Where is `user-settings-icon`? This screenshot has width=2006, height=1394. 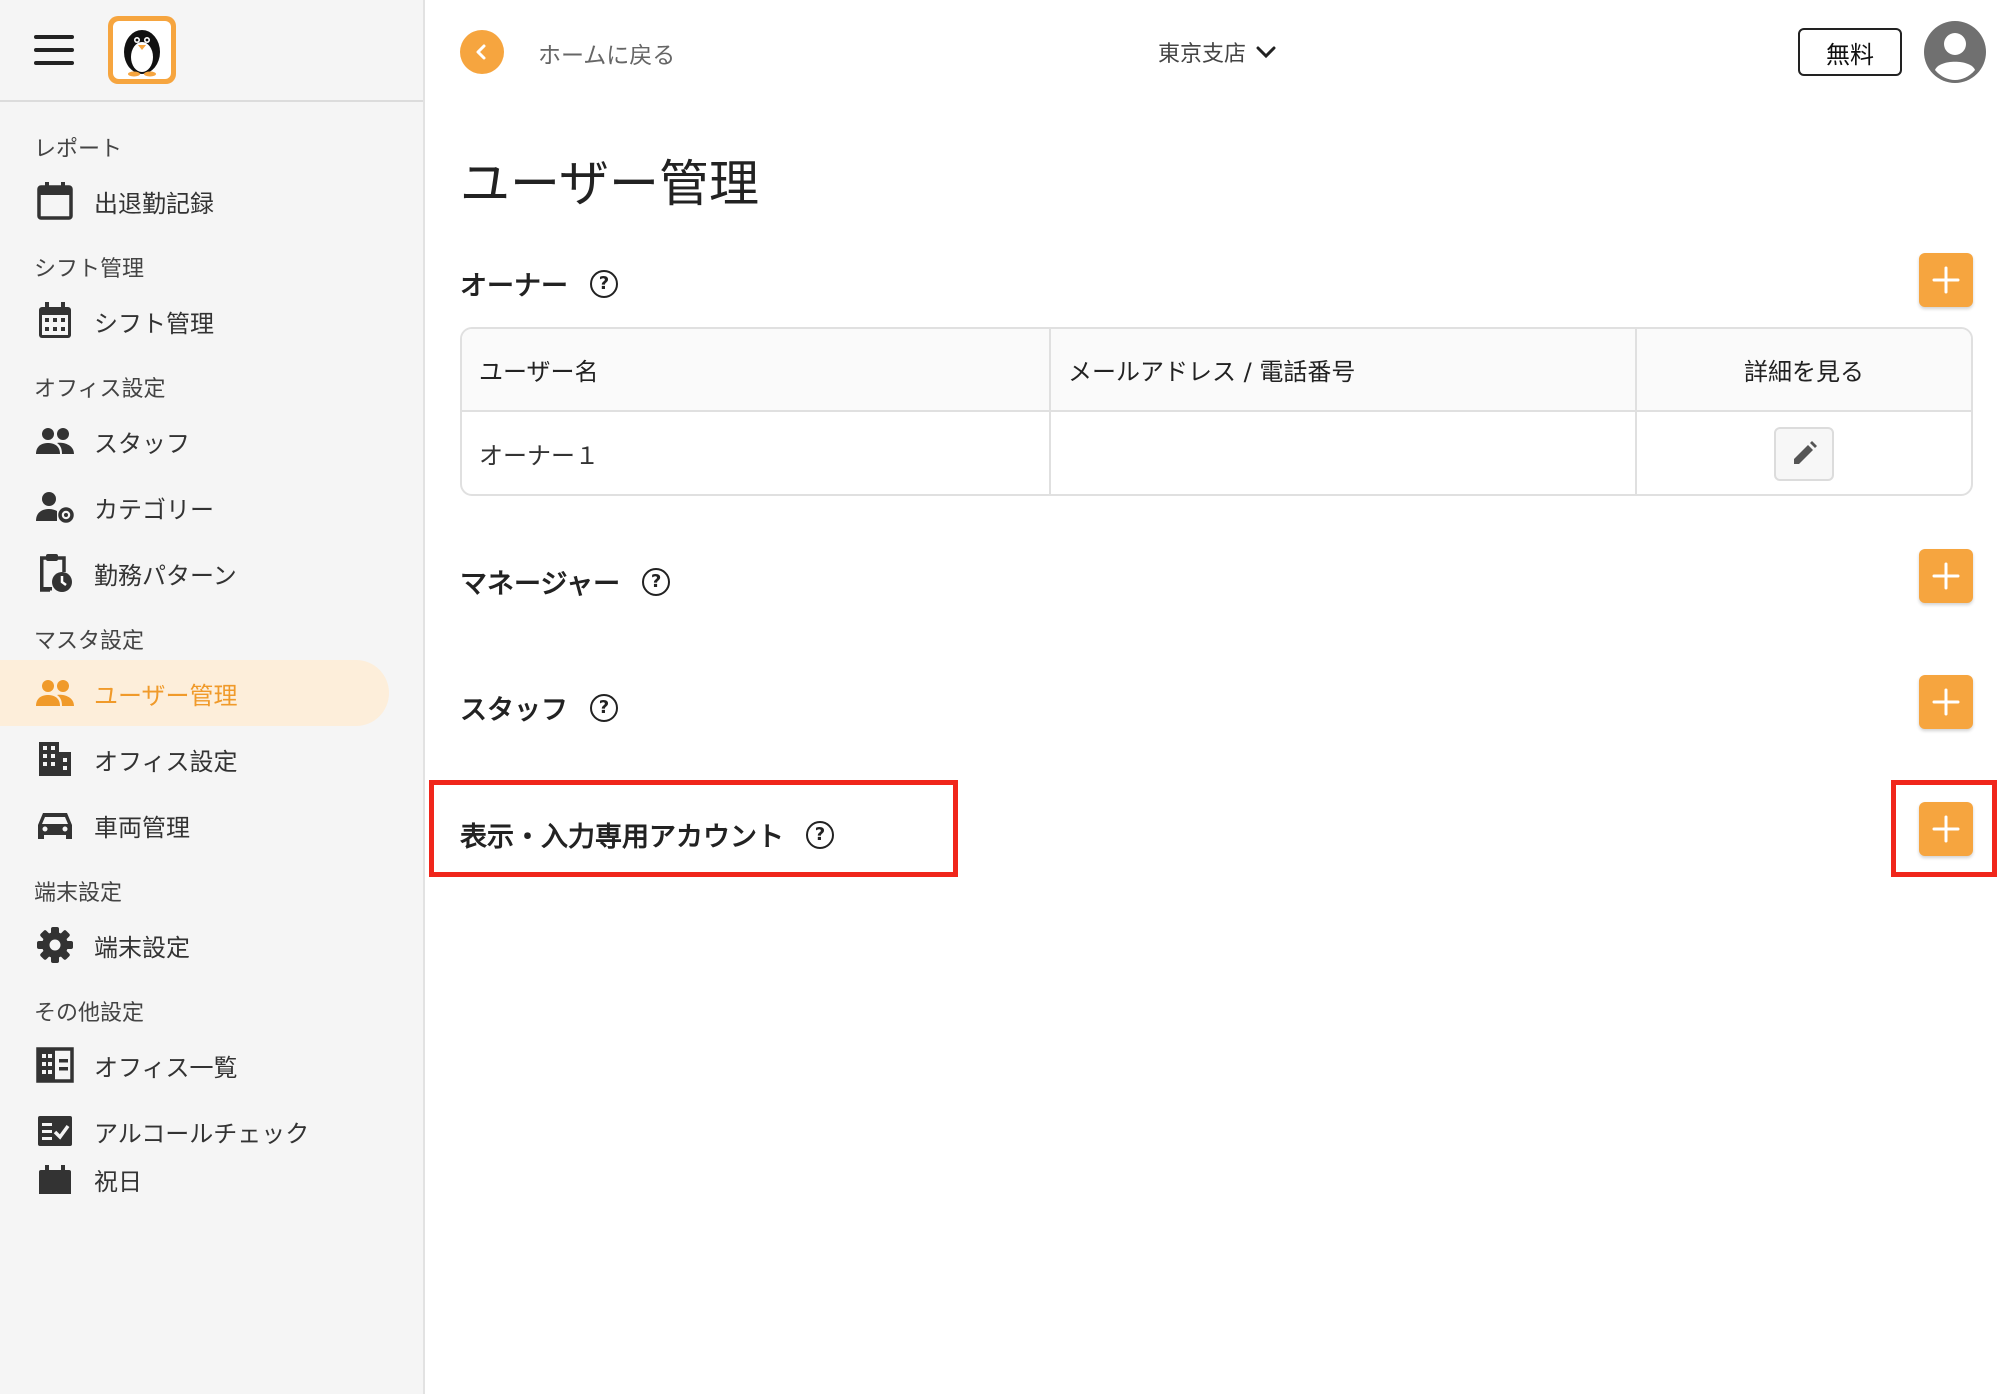 user-settings-icon is located at coordinates (55, 507).